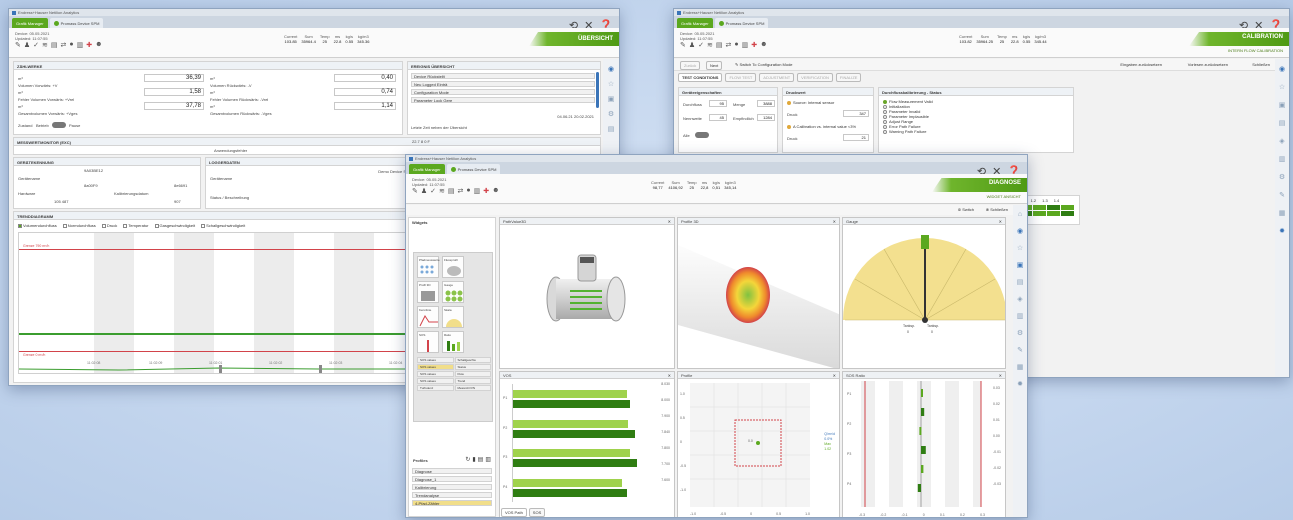 The width and height of the screenshot is (1293, 520). Describe the element at coordinates (467, 459) in the screenshot. I see `reload-icon: ↻` at that location.